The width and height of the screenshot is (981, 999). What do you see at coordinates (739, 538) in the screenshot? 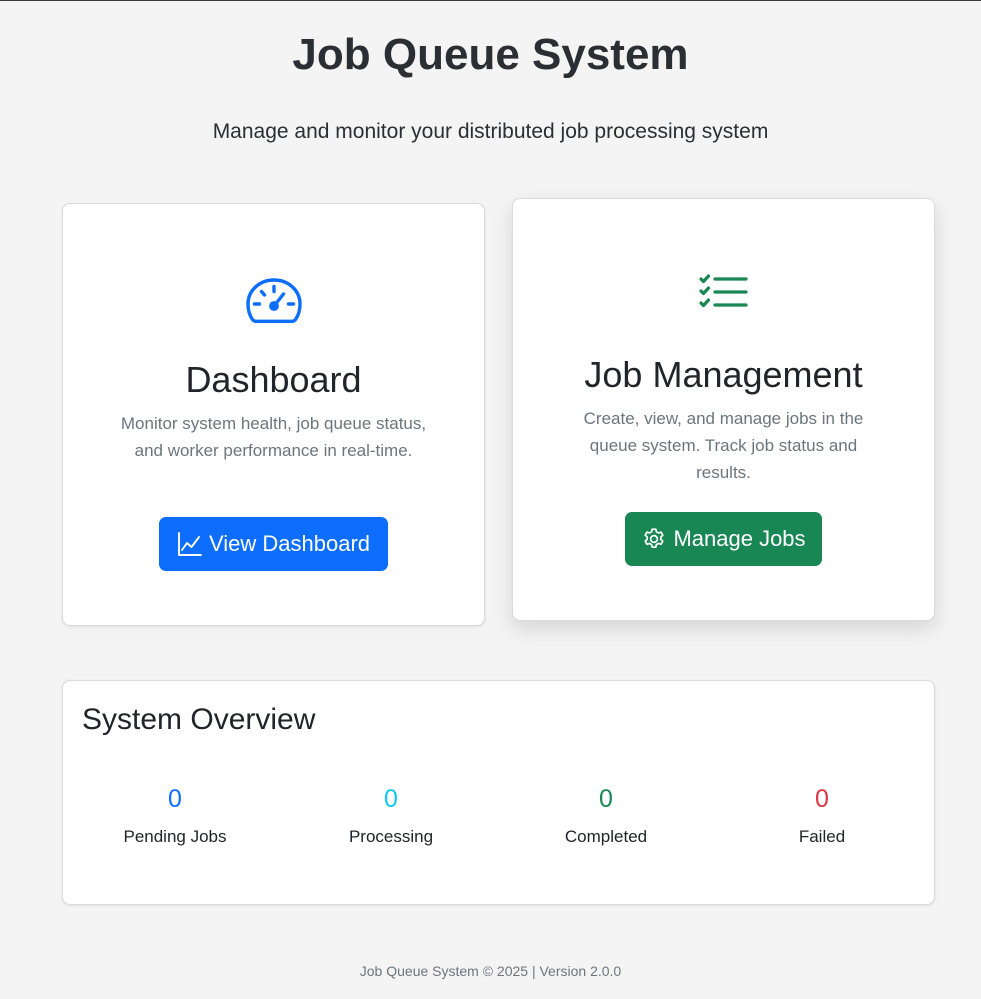
I see `manage-jobs-label: Manage Jobs` at bounding box center [739, 538].